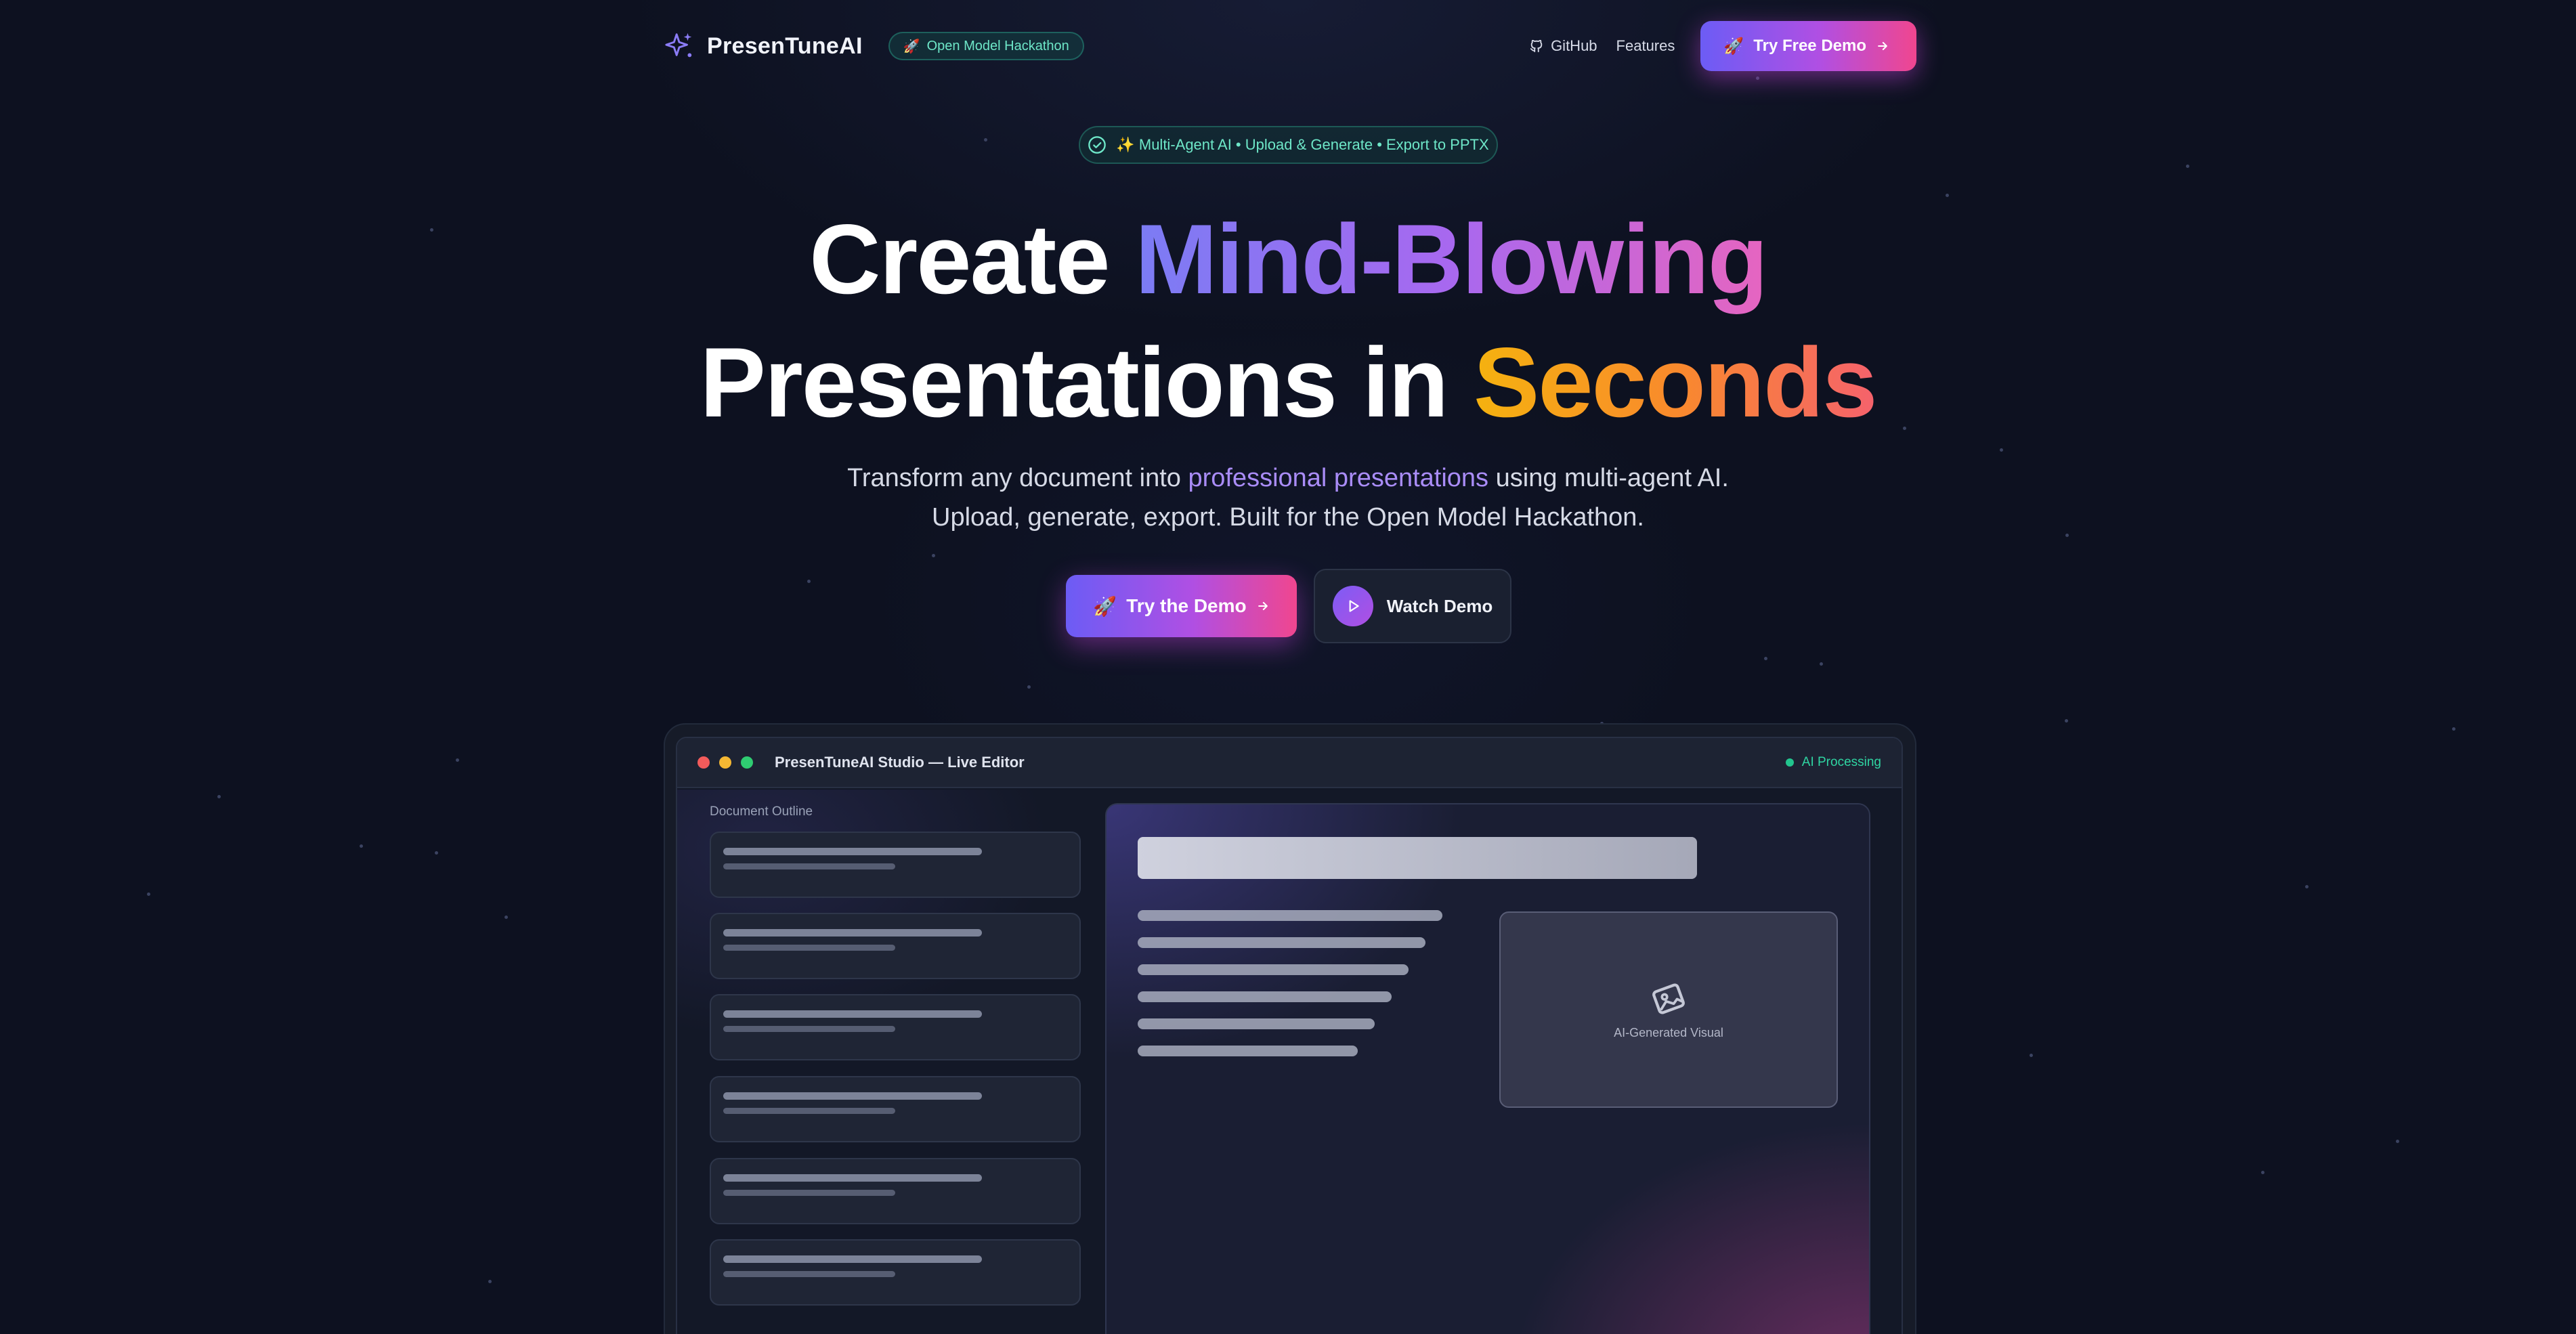 The width and height of the screenshot is (2576, 1334). Describe the element at coordinates (1574, 46) in the screenshot. I see `nav-link-label: GitHub` at that location.